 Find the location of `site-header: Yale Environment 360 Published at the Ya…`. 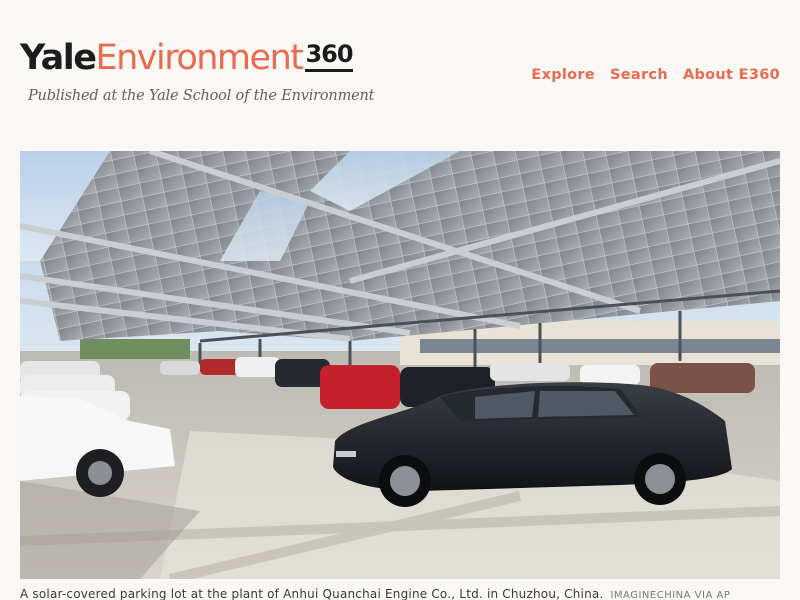

site-header: Yale Environment 360 Published at the Ya… is located at coordinates (400, 78).